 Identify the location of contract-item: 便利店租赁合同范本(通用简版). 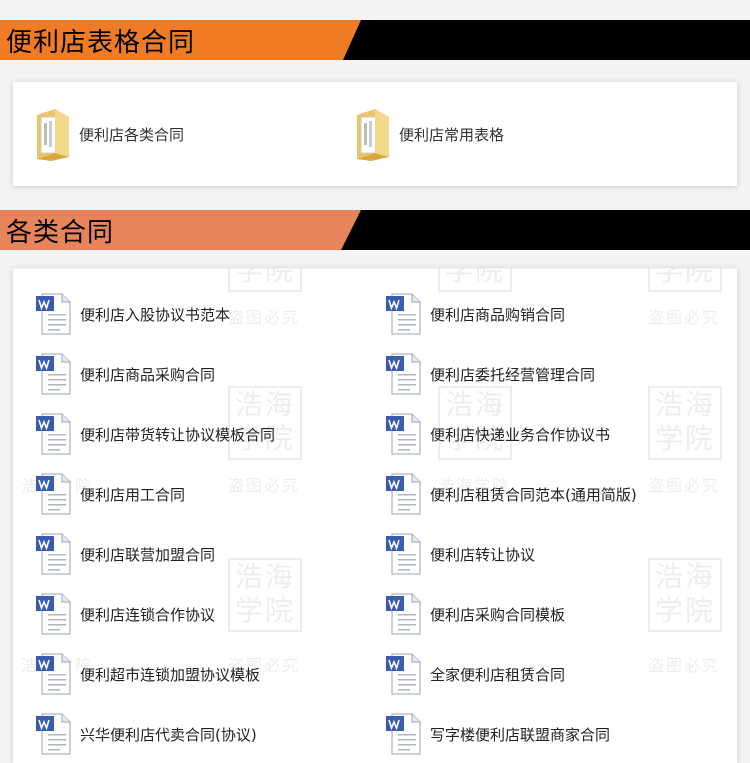
(510, 494).